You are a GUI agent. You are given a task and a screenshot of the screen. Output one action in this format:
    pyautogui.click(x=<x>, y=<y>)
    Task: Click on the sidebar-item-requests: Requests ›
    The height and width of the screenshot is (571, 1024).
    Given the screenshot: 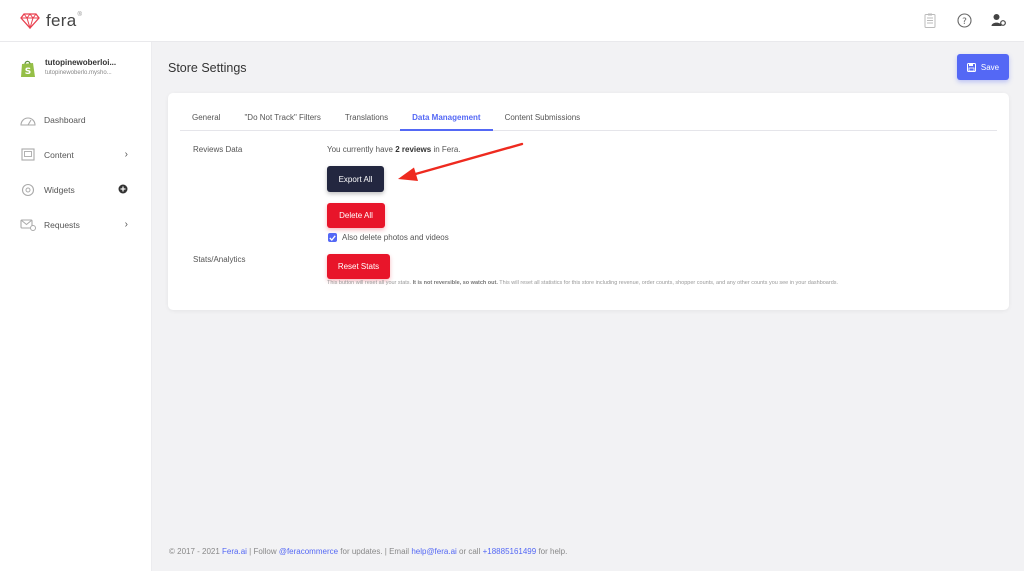 What is the action you would take?
    pyautogui.click(x=76, y=224)
    